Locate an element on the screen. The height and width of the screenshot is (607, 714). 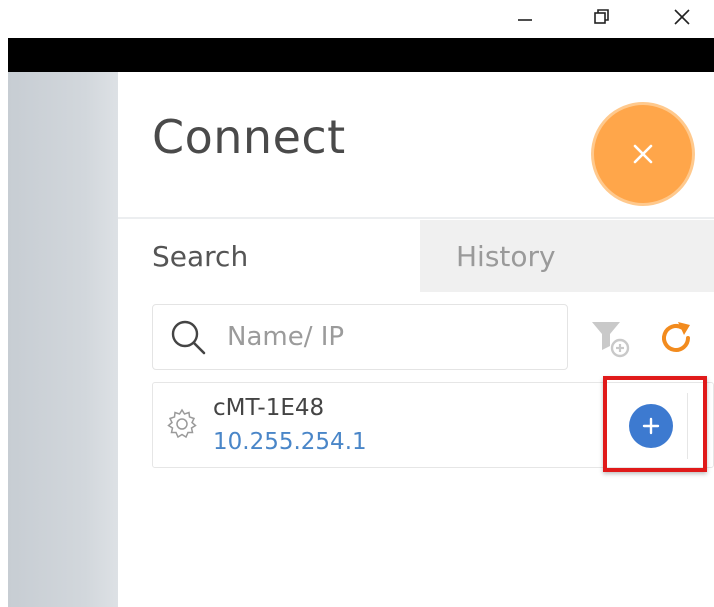
search-icon is located at coordinates (188, 337).